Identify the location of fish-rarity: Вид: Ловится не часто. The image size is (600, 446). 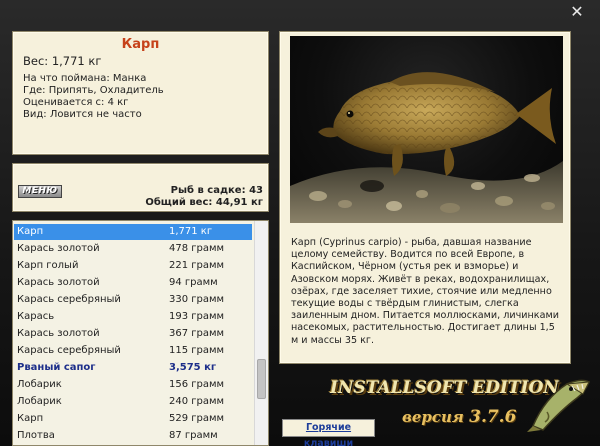
(82, 114).